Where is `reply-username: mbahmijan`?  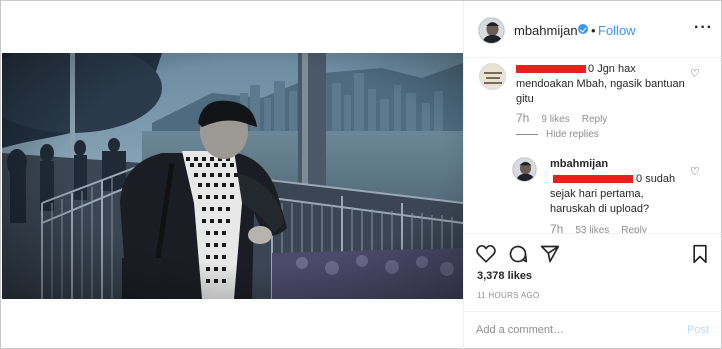 reply-username: mbahmijan is located at coordinates (579, 164).